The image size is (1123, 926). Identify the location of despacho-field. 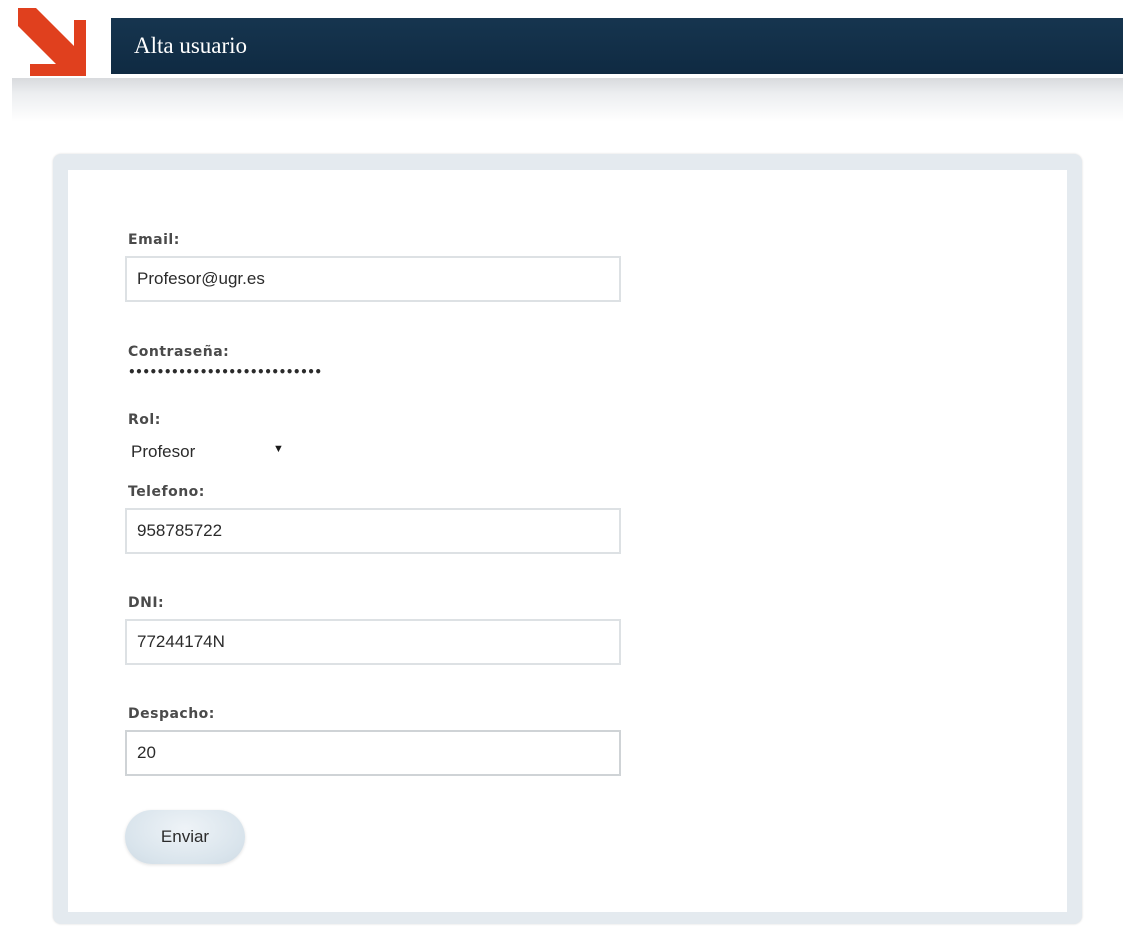
(373, 753).